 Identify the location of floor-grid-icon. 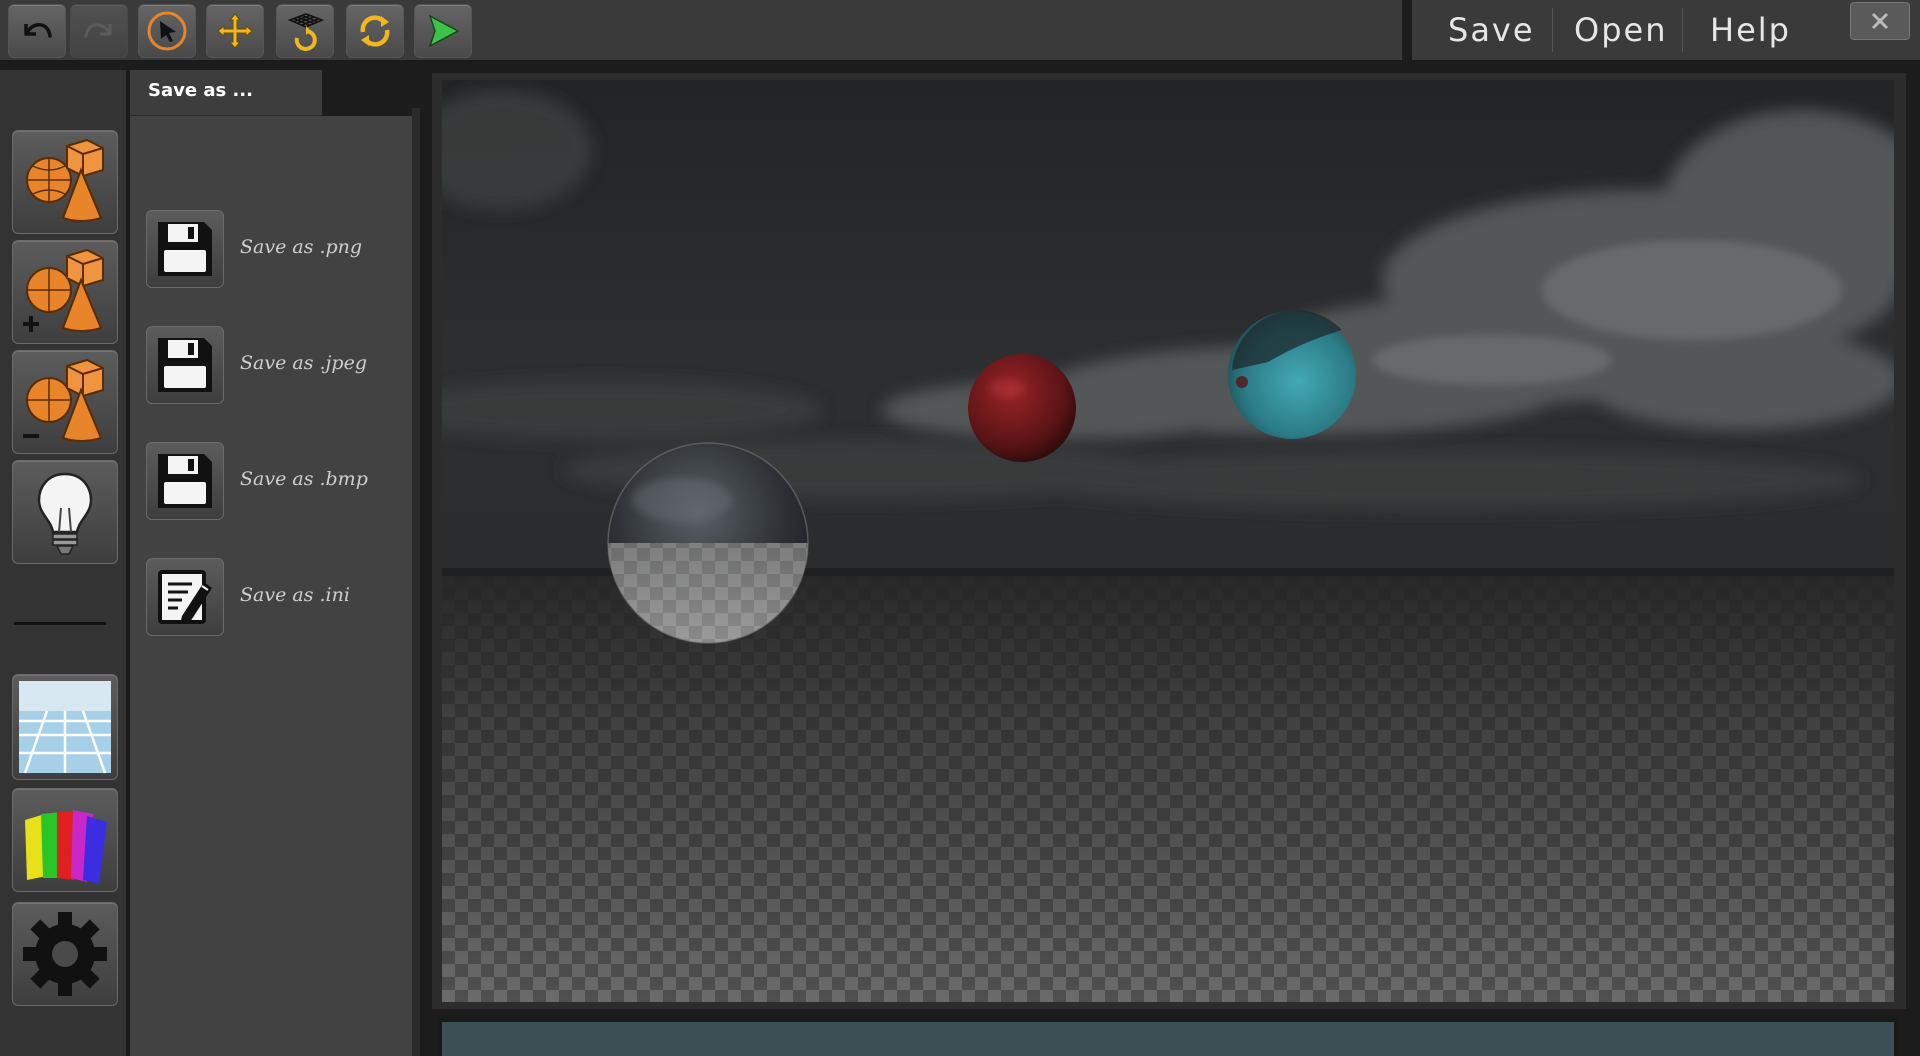
(65, 727).